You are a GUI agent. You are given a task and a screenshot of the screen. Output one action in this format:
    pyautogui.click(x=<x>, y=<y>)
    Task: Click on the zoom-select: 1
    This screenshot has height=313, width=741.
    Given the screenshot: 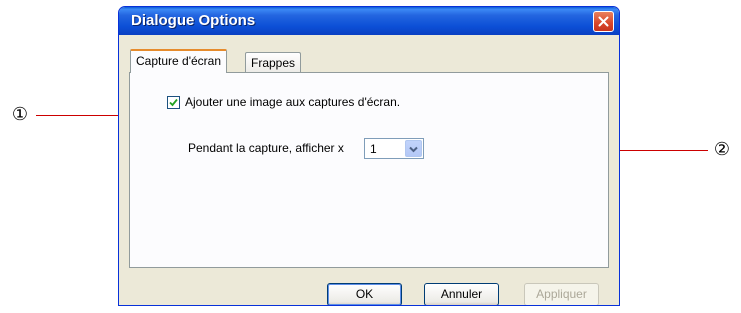 What is the action you would take?
    pyautogui.click(x=394, y=148)
    